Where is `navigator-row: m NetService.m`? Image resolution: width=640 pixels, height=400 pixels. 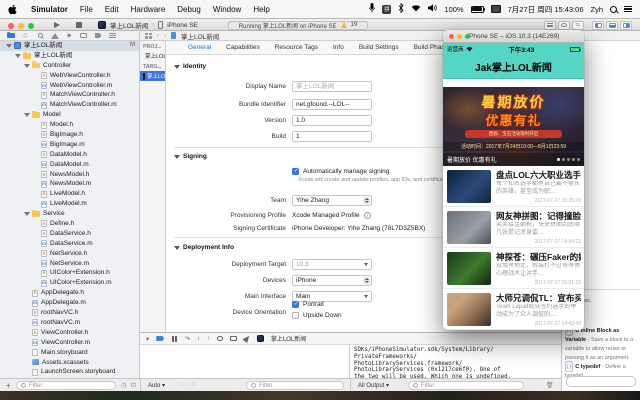
navigator-row: m NetService.m is located at coordinates (69, 264).